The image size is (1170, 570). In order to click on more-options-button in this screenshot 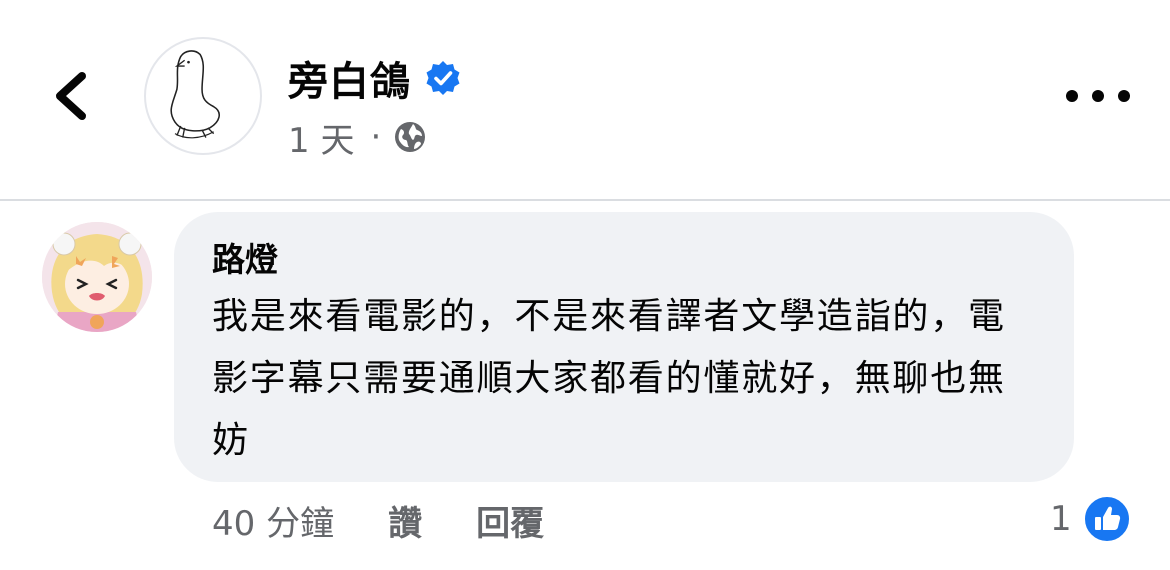, I will do `click(1098, 96)`.